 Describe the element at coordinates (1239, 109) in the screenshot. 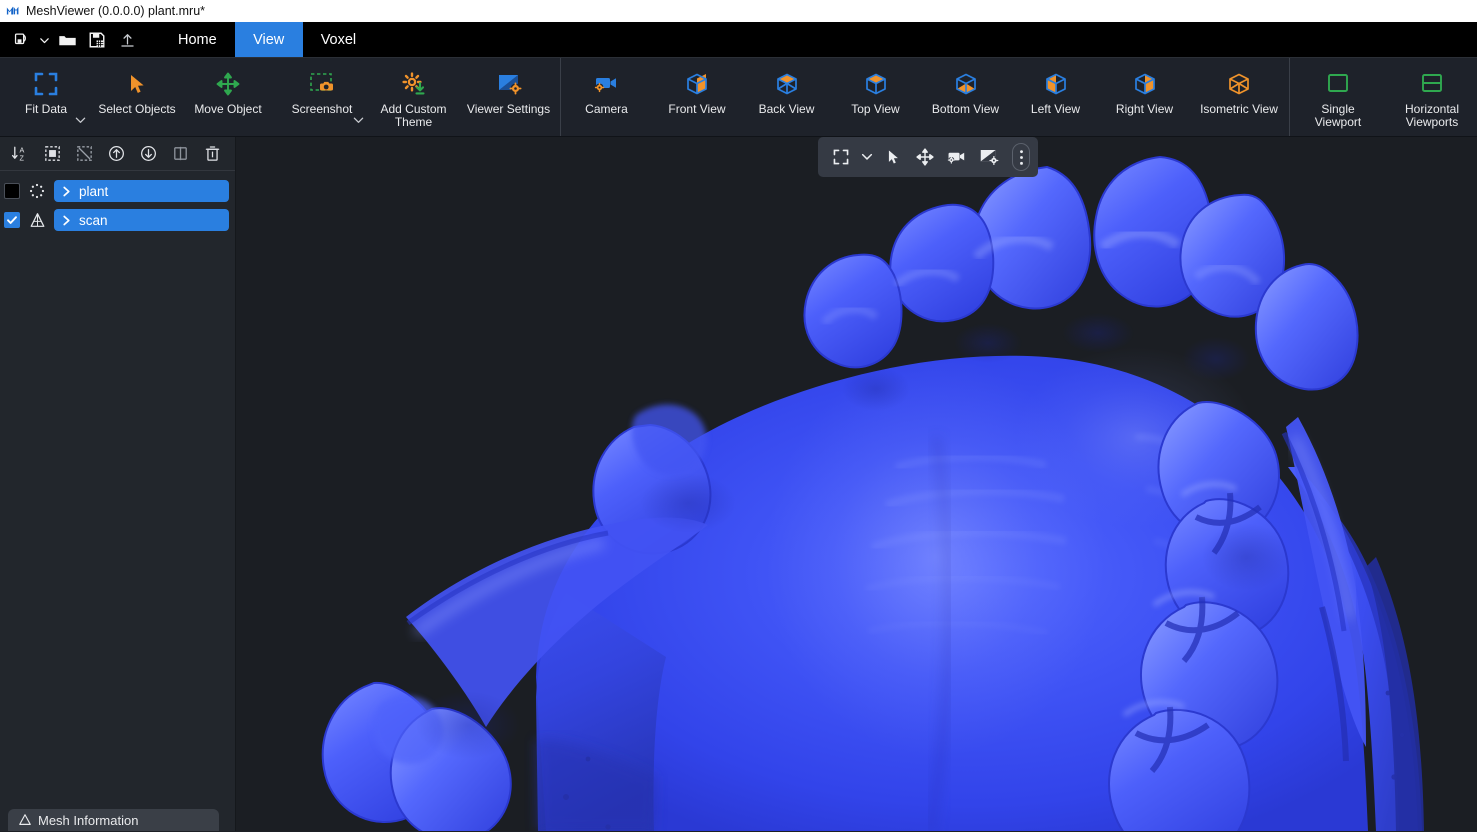

I see `ribbon-isometric-view-label: Isometric View` at that location.